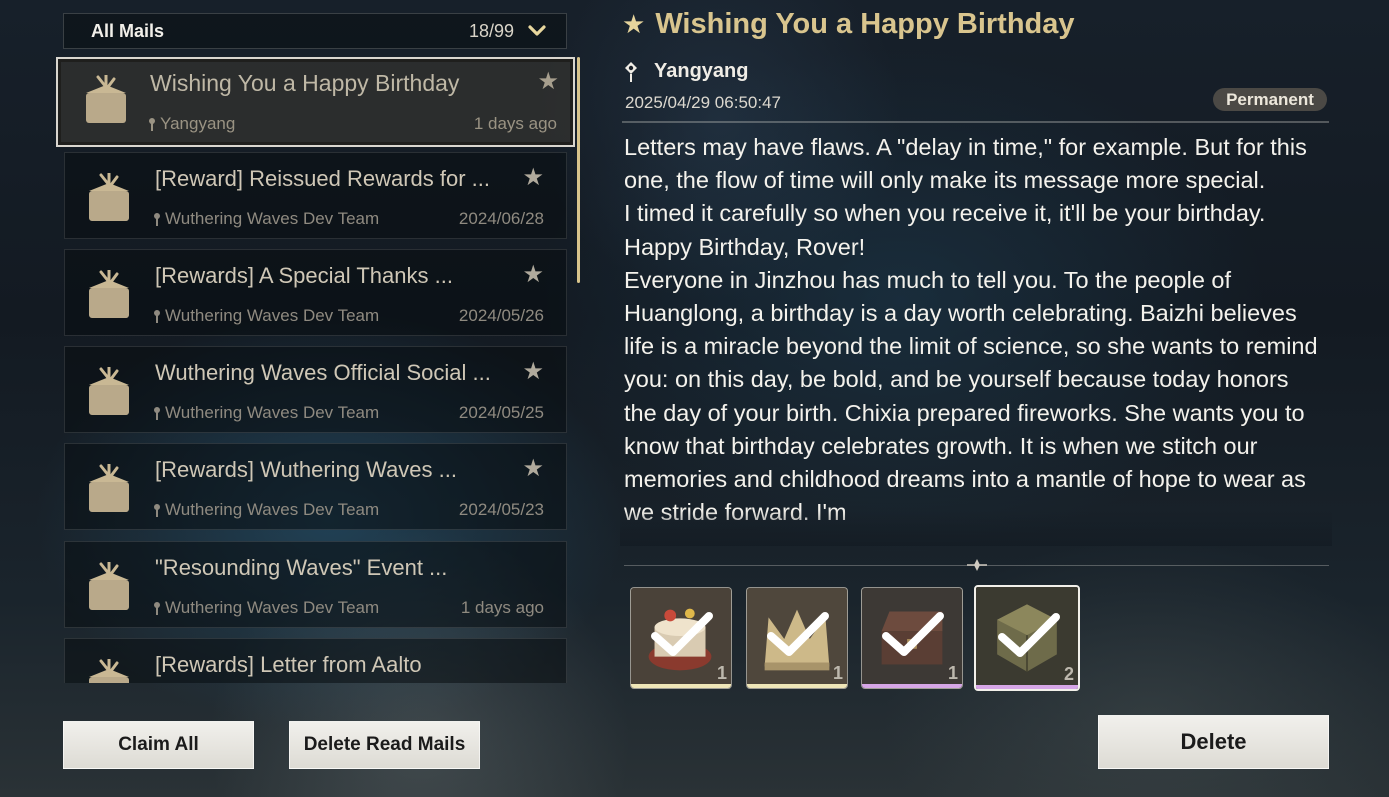  Describe the element at coordinates (977, 565) in the screenshot. I see `ornament-icon` at that location.